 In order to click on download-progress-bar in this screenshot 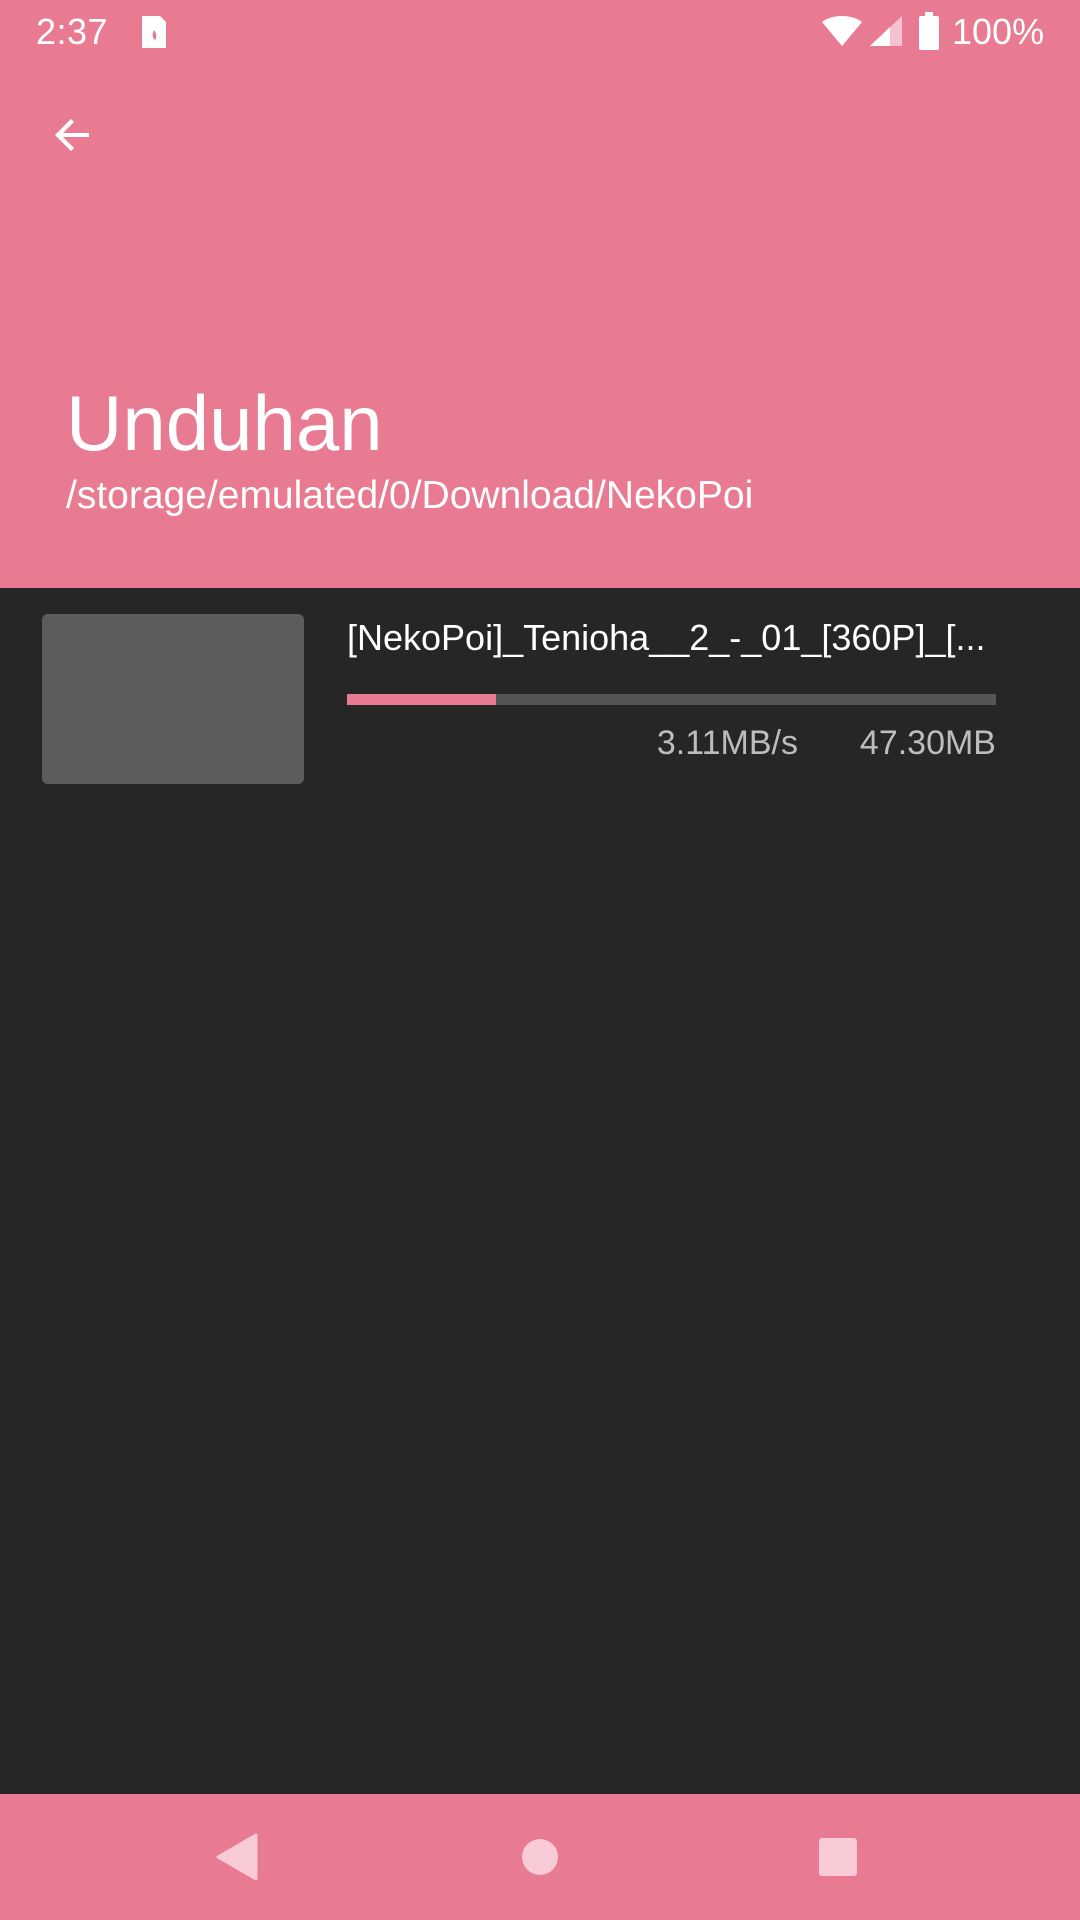, I will do `click(671, 699)`.